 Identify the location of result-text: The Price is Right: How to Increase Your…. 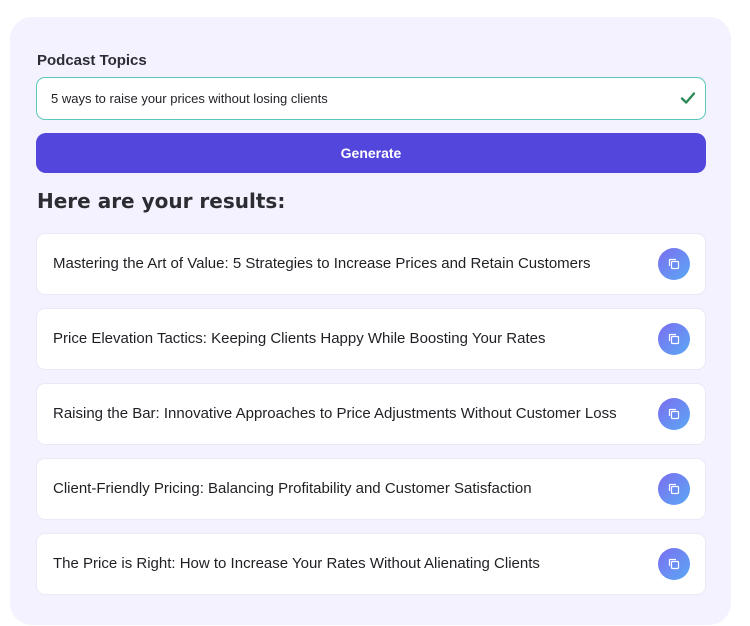
(296, 563).